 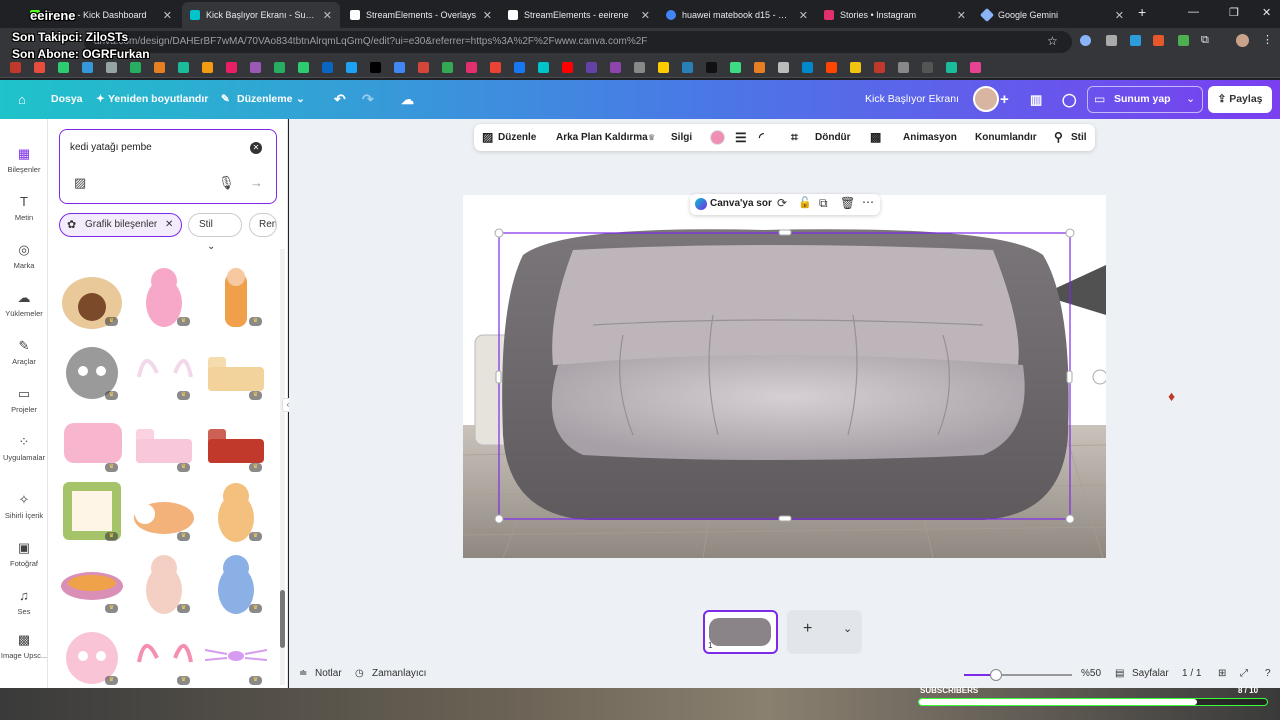 What do you see at coordinates (986, 99) in the screenshot?
I see `avatar` at bounding box center [986, 99].